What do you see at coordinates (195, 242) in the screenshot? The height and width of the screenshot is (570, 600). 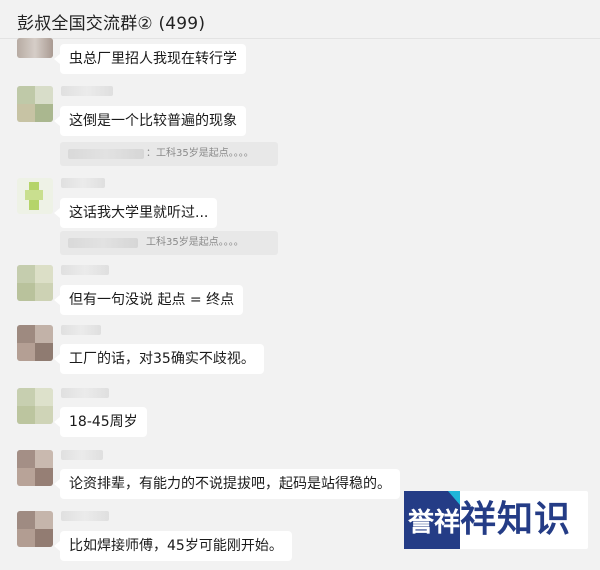 I see `quoted-text: 工科35岁是起点。。。。` at bounding box center [195, 242].